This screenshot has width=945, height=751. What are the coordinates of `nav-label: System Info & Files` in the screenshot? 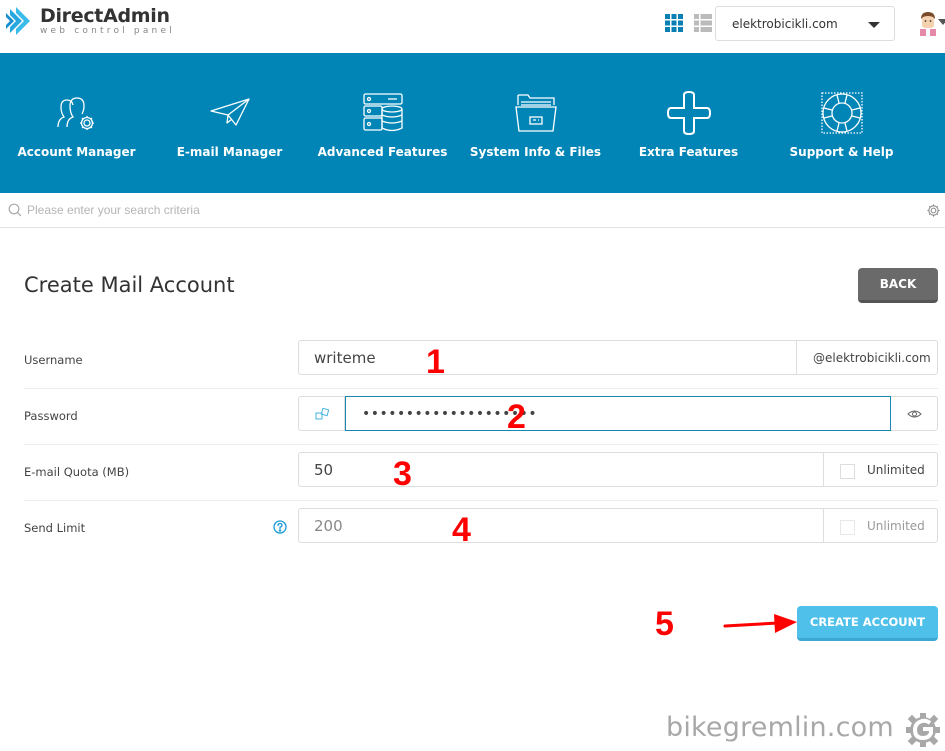 It's located at (535, 152).